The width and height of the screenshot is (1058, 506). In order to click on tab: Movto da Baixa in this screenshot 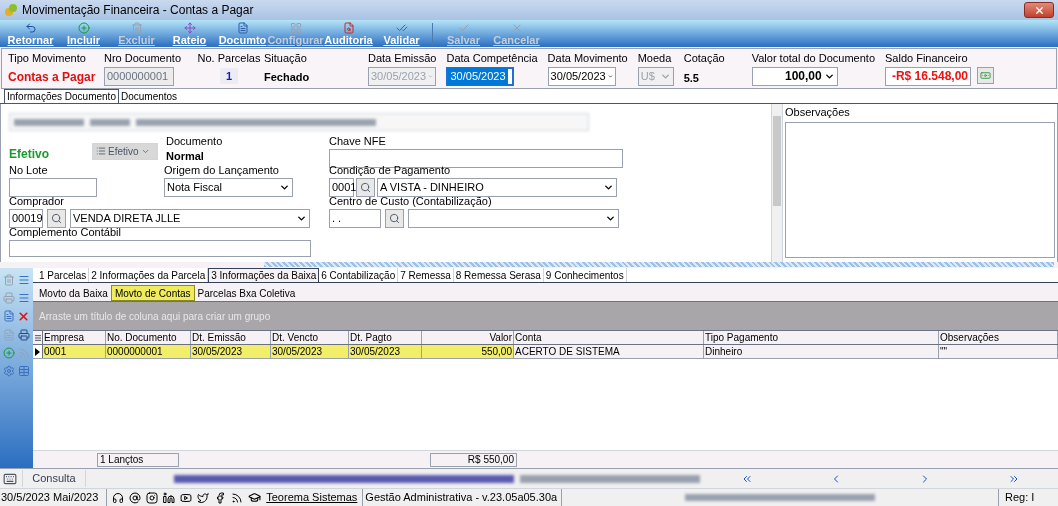, I will do `click(73, 293)`.